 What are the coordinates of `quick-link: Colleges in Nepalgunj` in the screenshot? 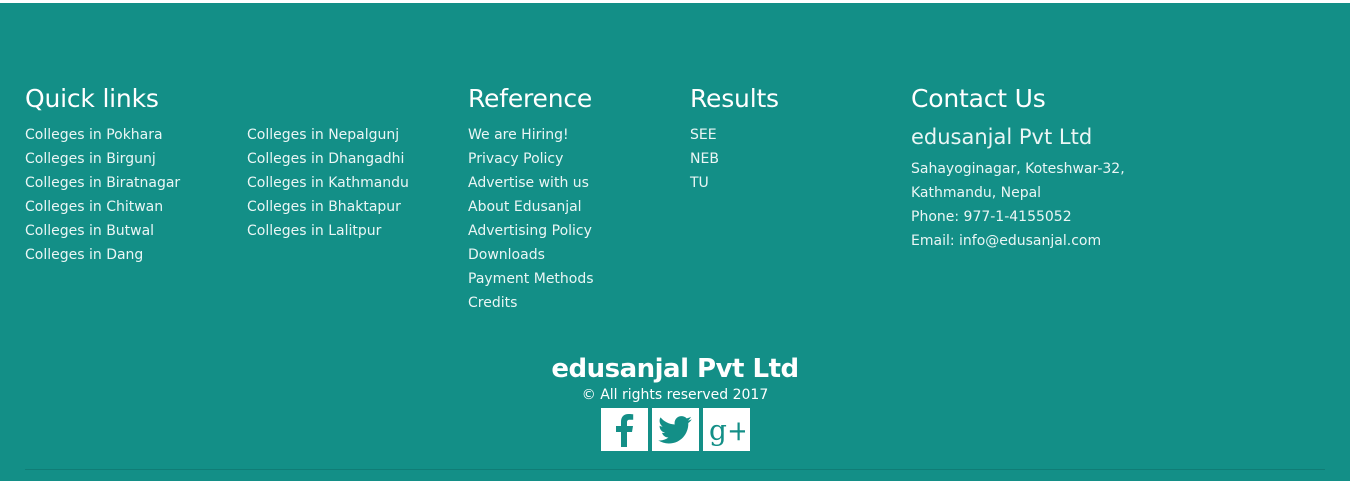 It's located at (328, 135).